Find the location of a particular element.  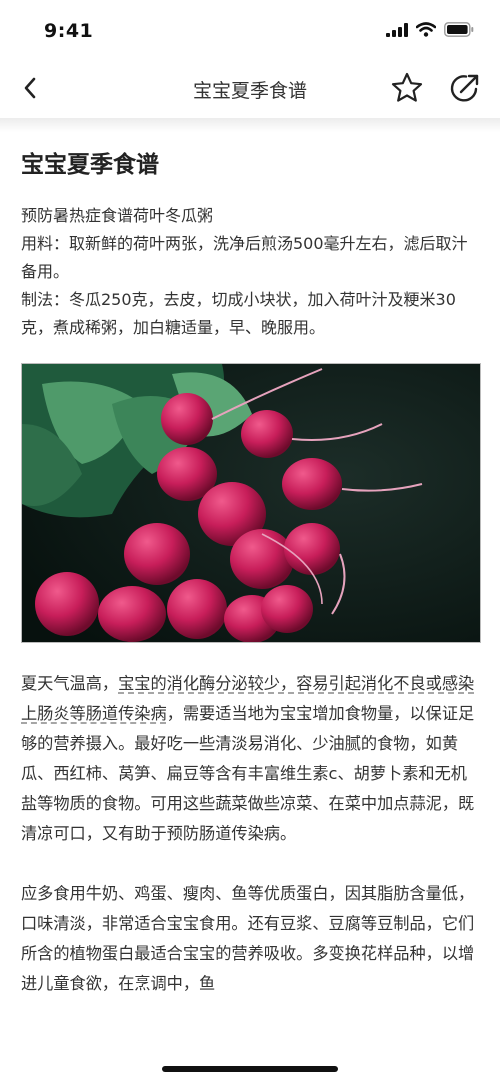

star-outline-icon is located at coordinates (407, 87).